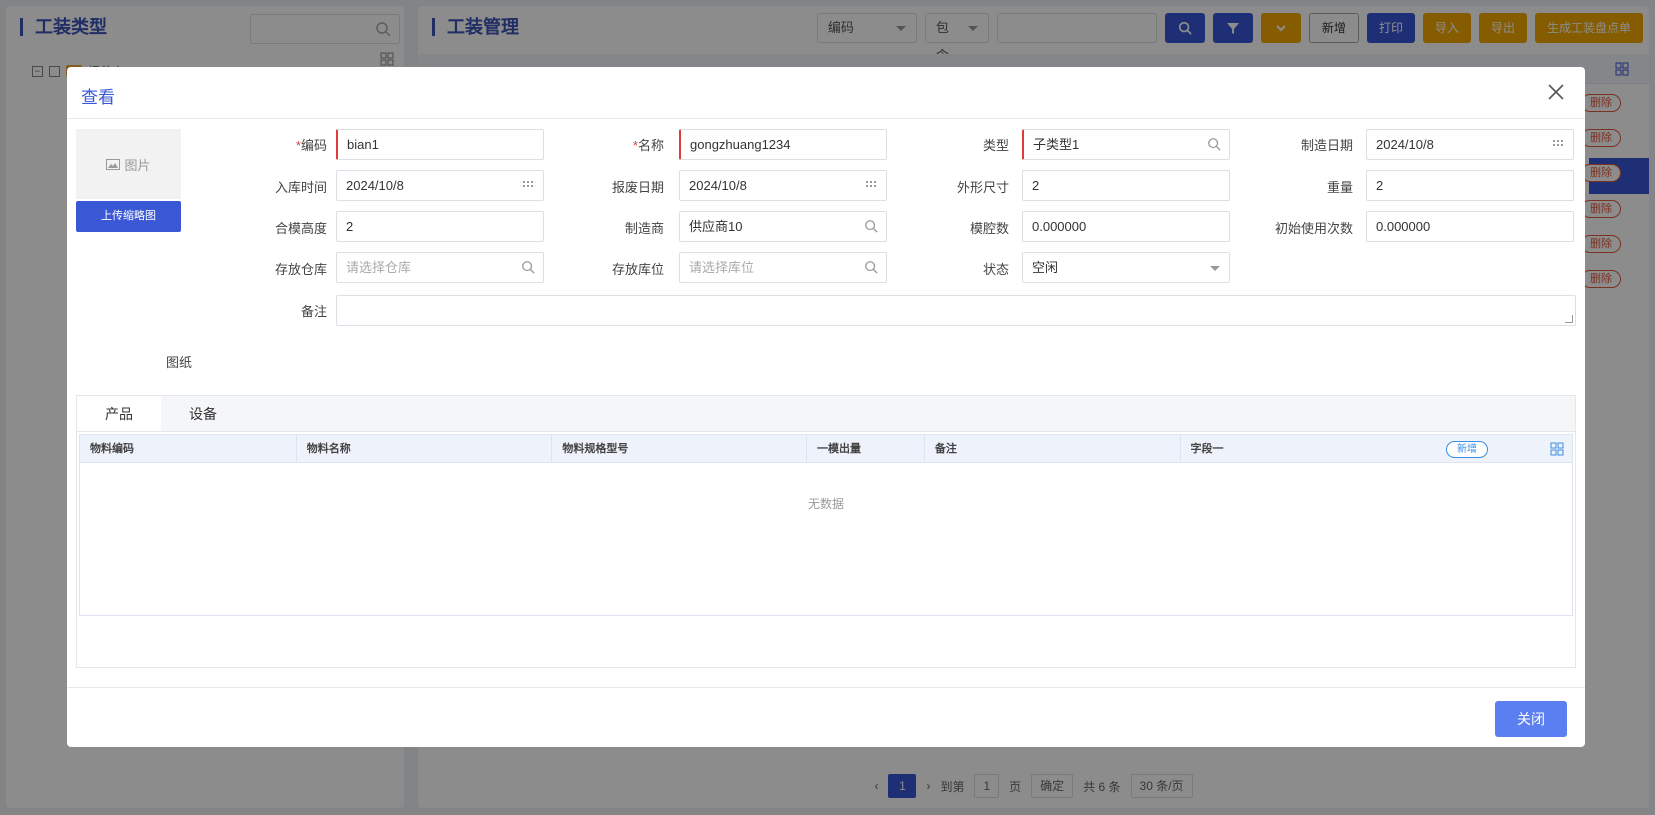 This screenshot has height=815, width=1655. I want to click on close-icon, so click(1556, 92).